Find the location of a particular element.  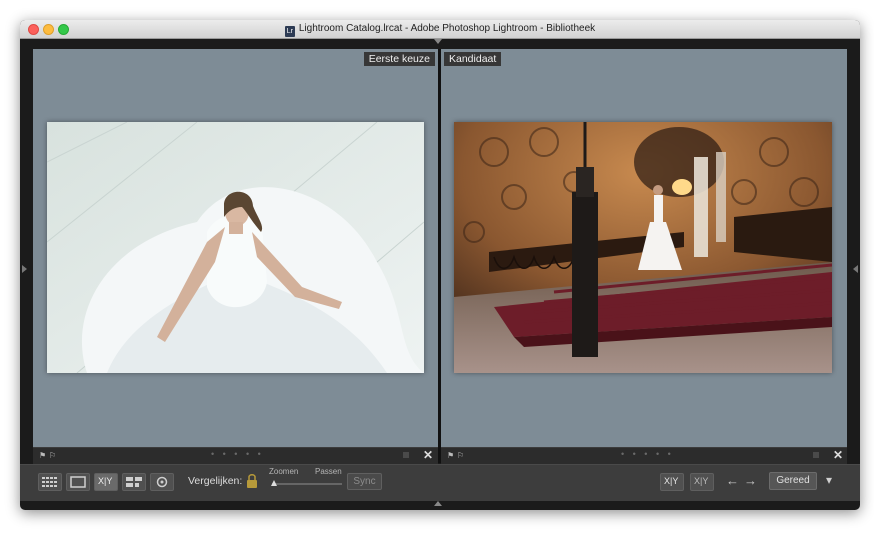

left-panel-toggle-icon is located at coordinates (24, 269).